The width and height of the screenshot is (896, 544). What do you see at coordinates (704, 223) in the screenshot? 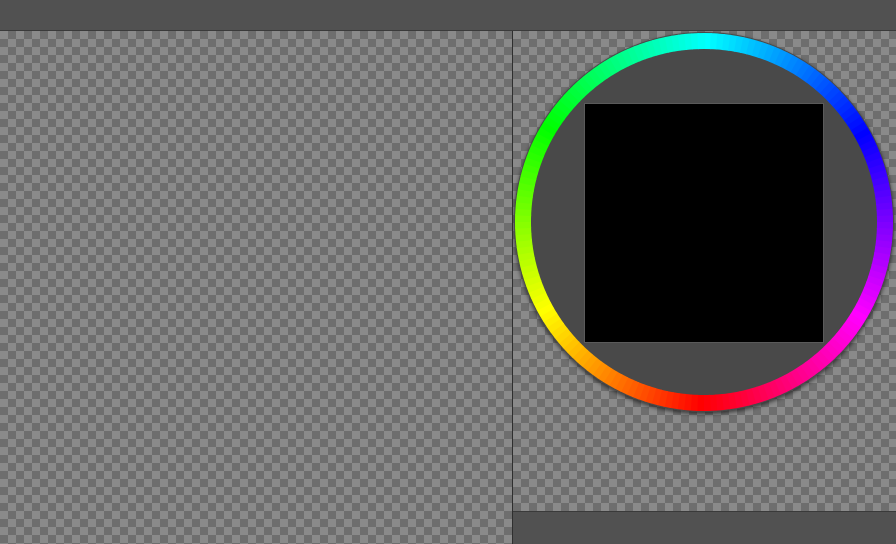
I see `saturation-value-square` at bounding box center [704, 223].